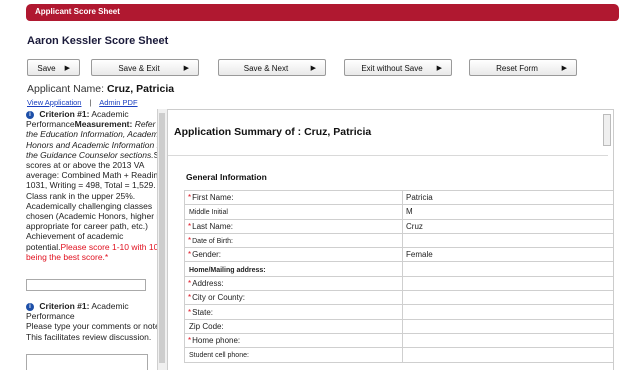 Image resolution: width=624 pixels, height=370 pixels. Describe the element at coordinates (322, 12) in the screenshot. I see `window-title-bar: Applicant Score Sheet` at that location.